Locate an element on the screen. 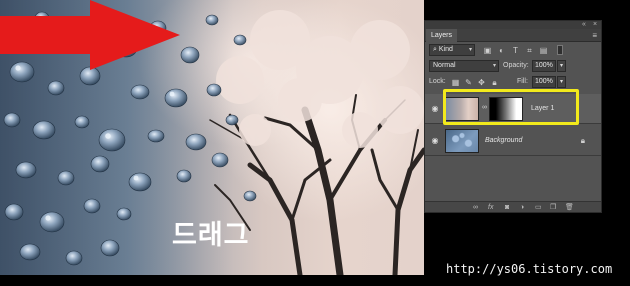 Image resolution: width=630 pixels, height=286 pixels. filter-kind-select: ⌕ Kind ▾ is located at coordinates (452, 50).